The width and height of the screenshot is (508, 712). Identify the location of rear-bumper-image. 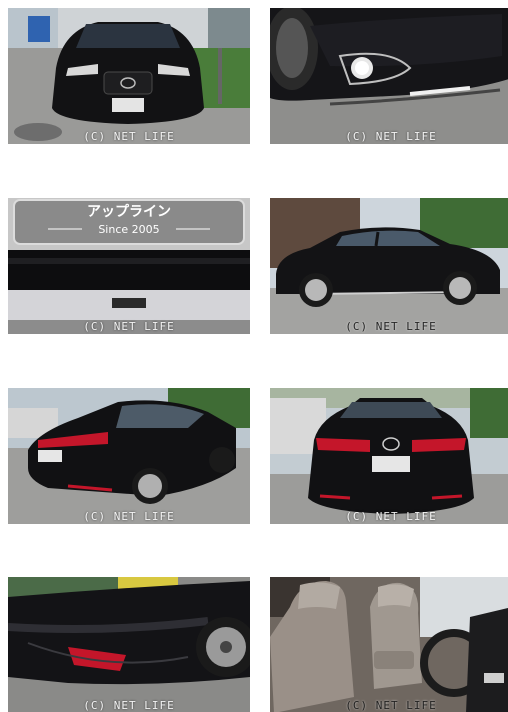
(129, 644).